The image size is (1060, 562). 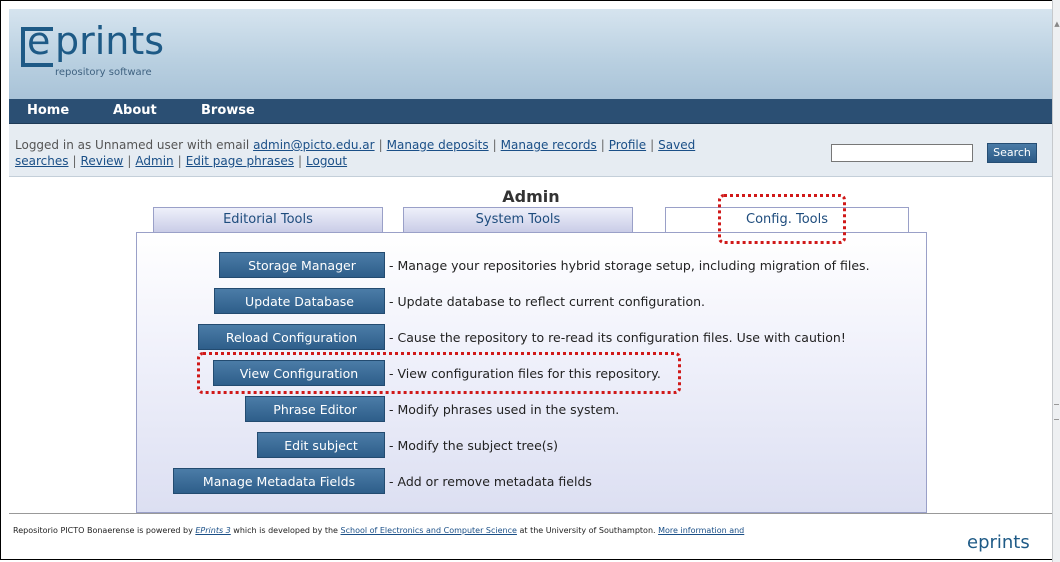 What do you see at coordinates (314, 145) in the screenshot?
I see `user-email-link: admin@picto.edu.ar` at bounding box center [314, 145].